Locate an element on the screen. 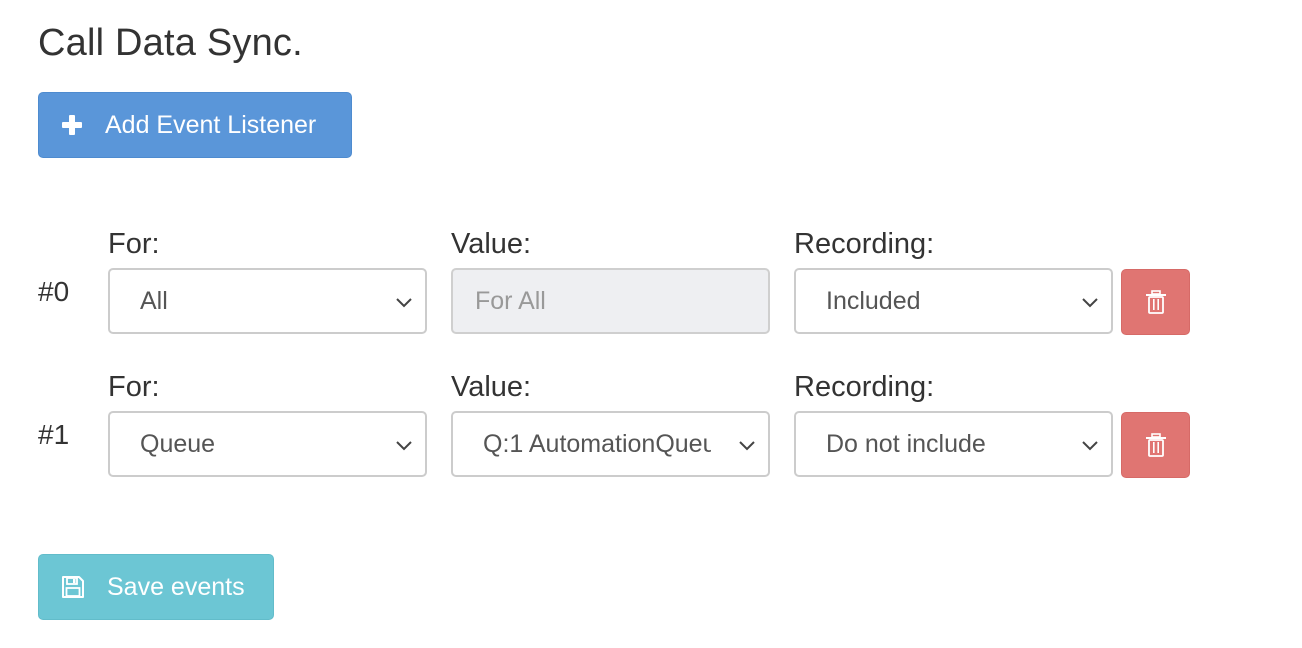 This screenshot has height=648, width=1302. page-title: Call Data Sync. is located at coordinates (170, 43).